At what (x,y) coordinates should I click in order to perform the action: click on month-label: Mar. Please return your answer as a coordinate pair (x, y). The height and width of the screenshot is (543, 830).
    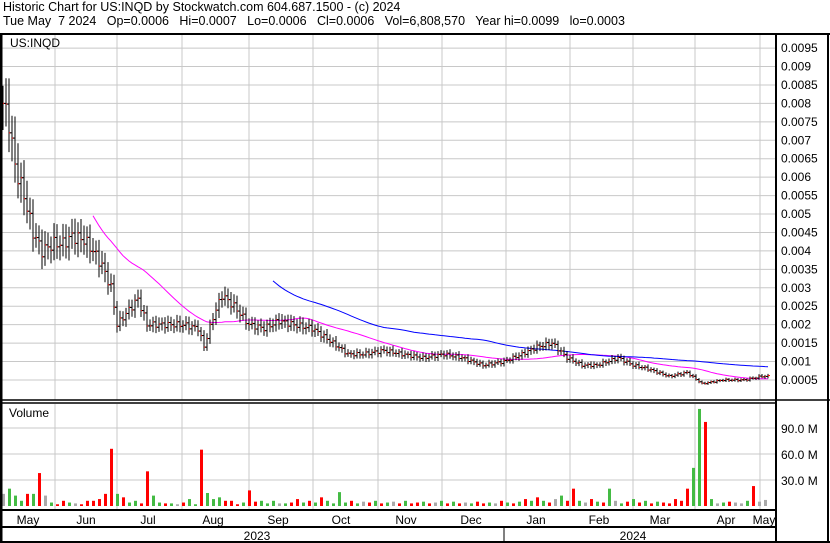
    Looking at the image, I should click on (660, 520).